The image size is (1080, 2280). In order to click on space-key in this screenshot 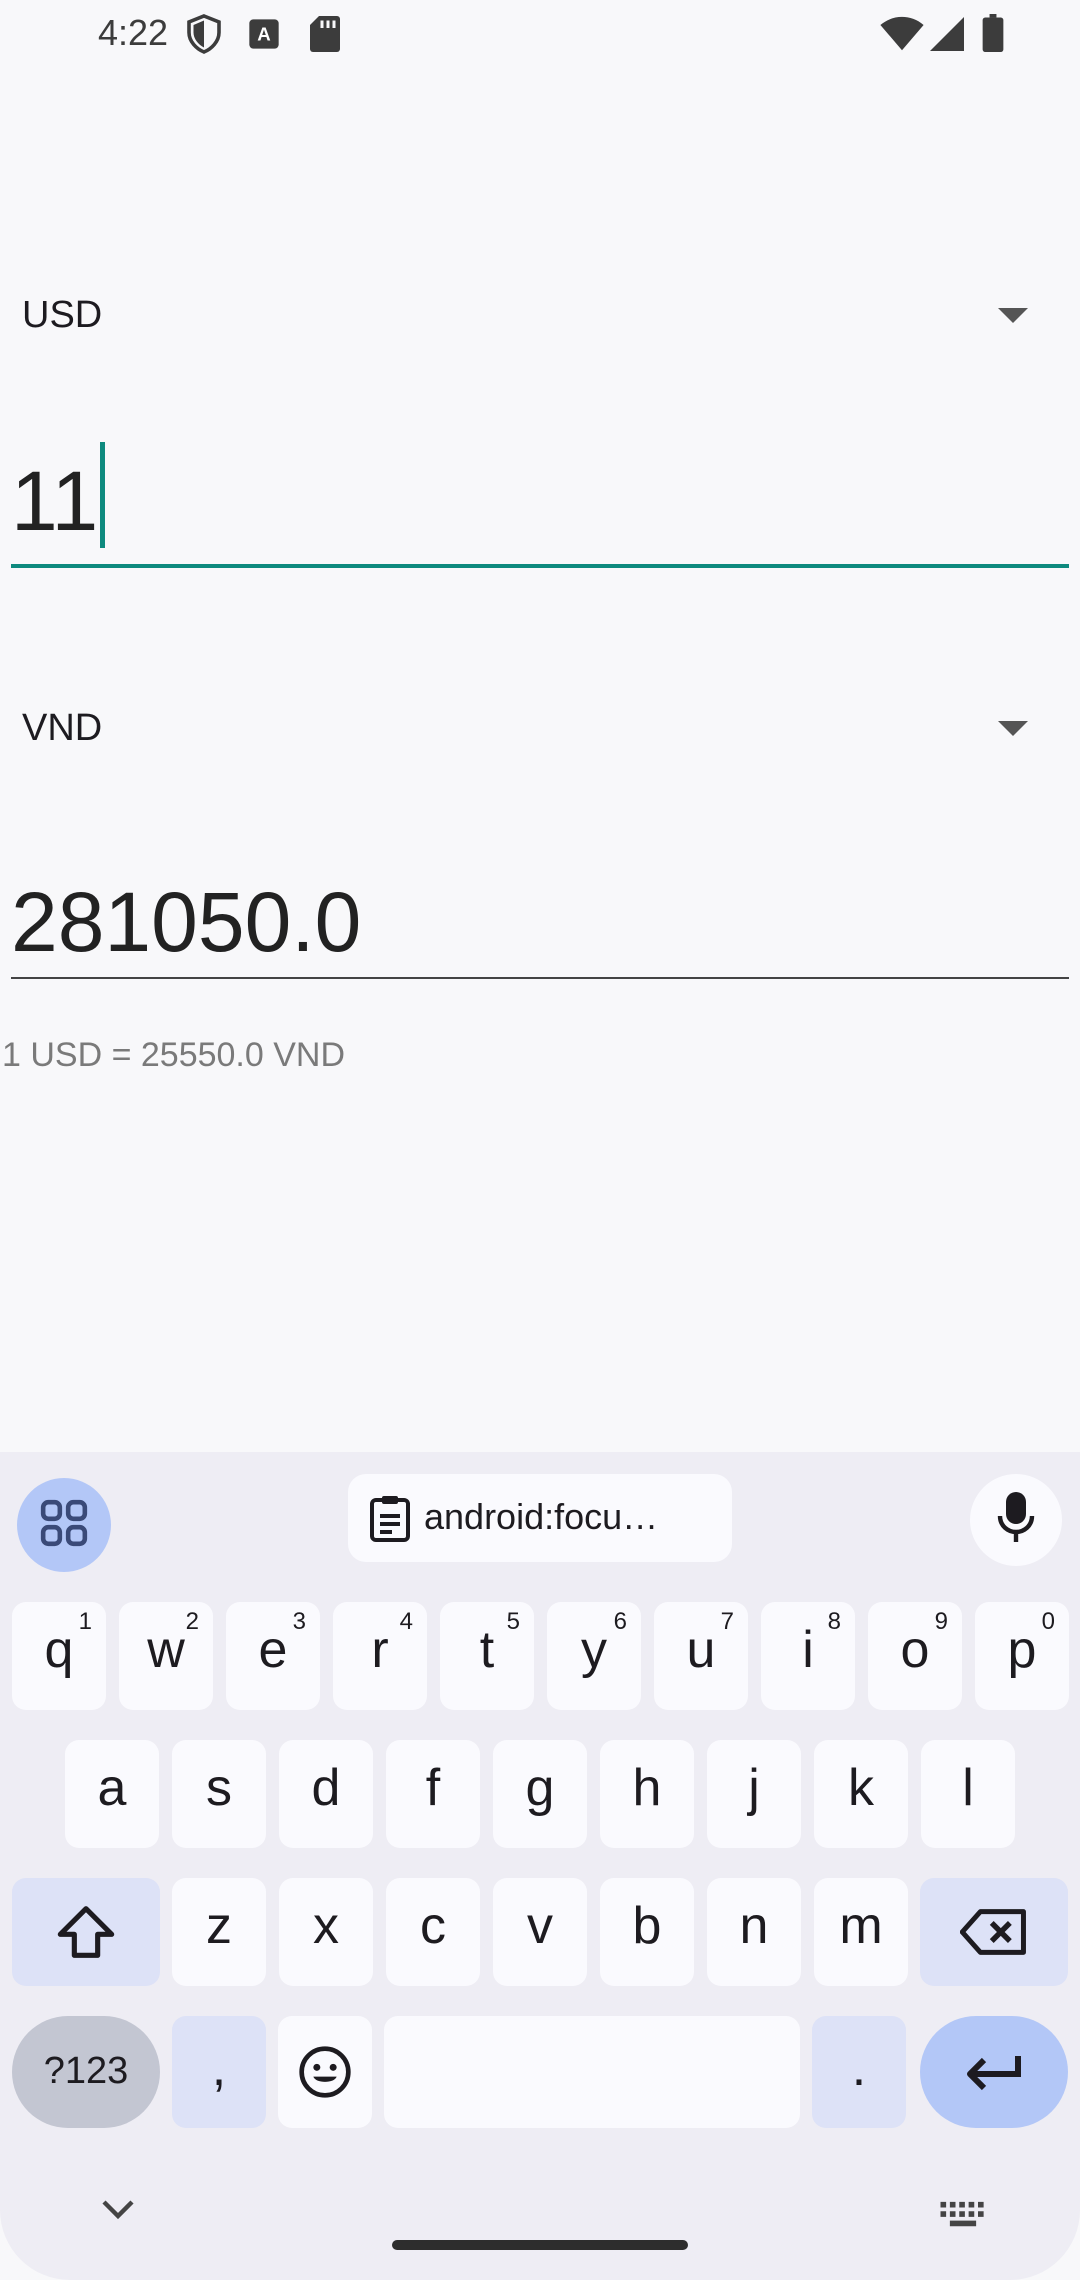, I will do `click(592, 2072)`.